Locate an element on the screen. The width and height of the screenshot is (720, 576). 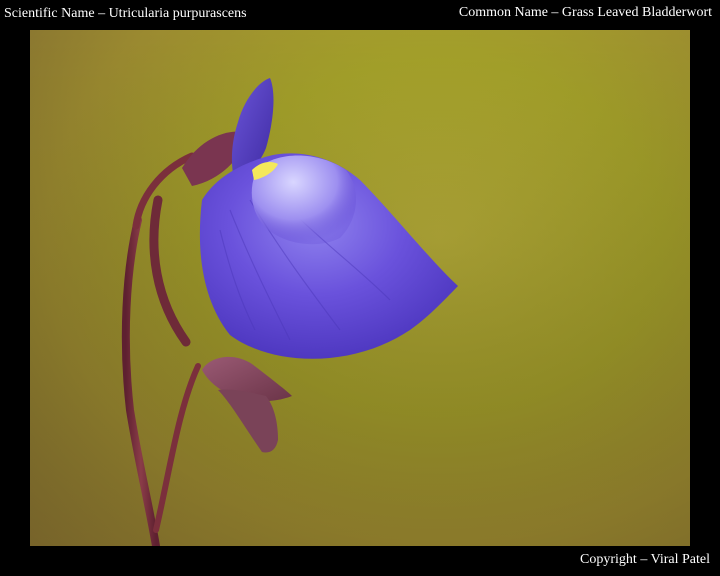
common-name-caption: Common Name – Grass Leaved Bladderwort is located at coordinates (585, 12).